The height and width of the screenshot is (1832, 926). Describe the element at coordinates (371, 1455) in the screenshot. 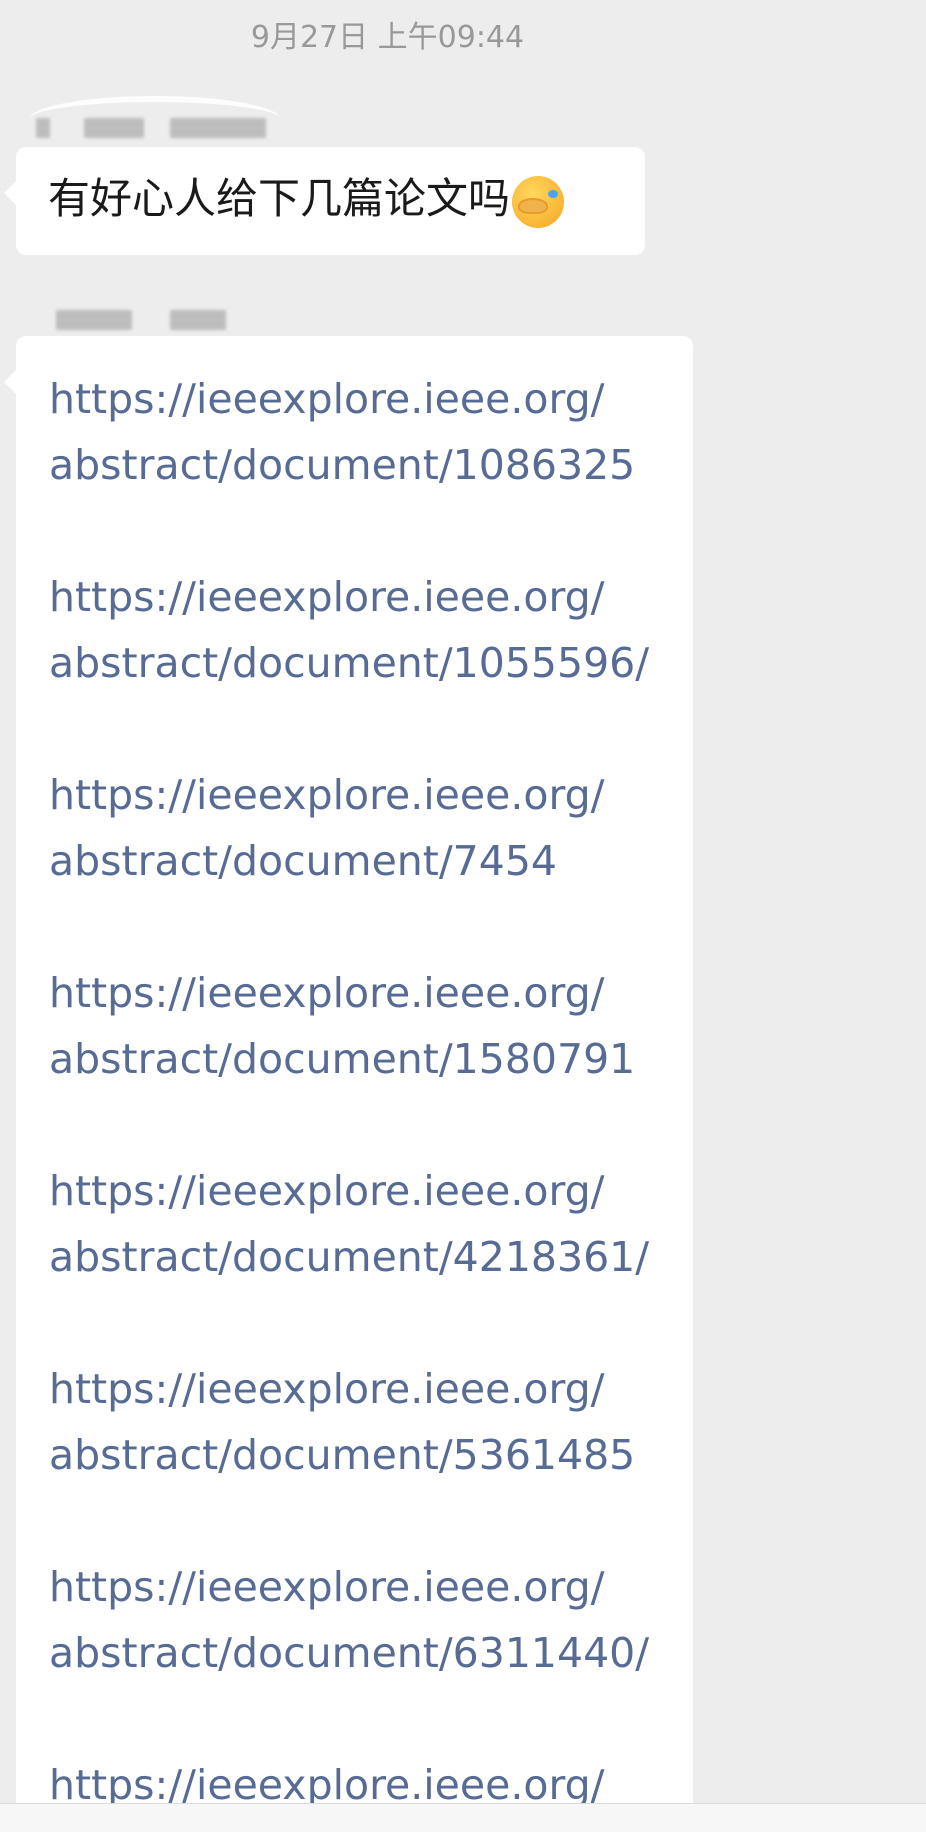

I see `link-line-2: abstract/document/5361485` at that location.